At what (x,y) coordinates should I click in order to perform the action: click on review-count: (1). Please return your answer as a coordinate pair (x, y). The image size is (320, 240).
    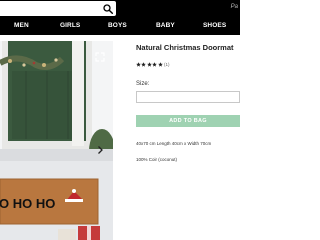
    Looking at the image, I should click on (167, 64).